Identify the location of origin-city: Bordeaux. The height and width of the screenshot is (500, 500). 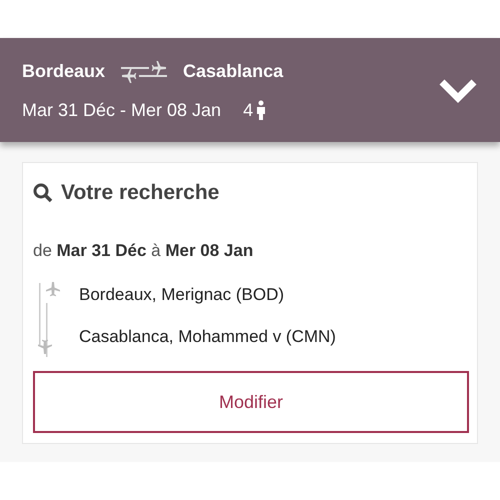
(64, 71).